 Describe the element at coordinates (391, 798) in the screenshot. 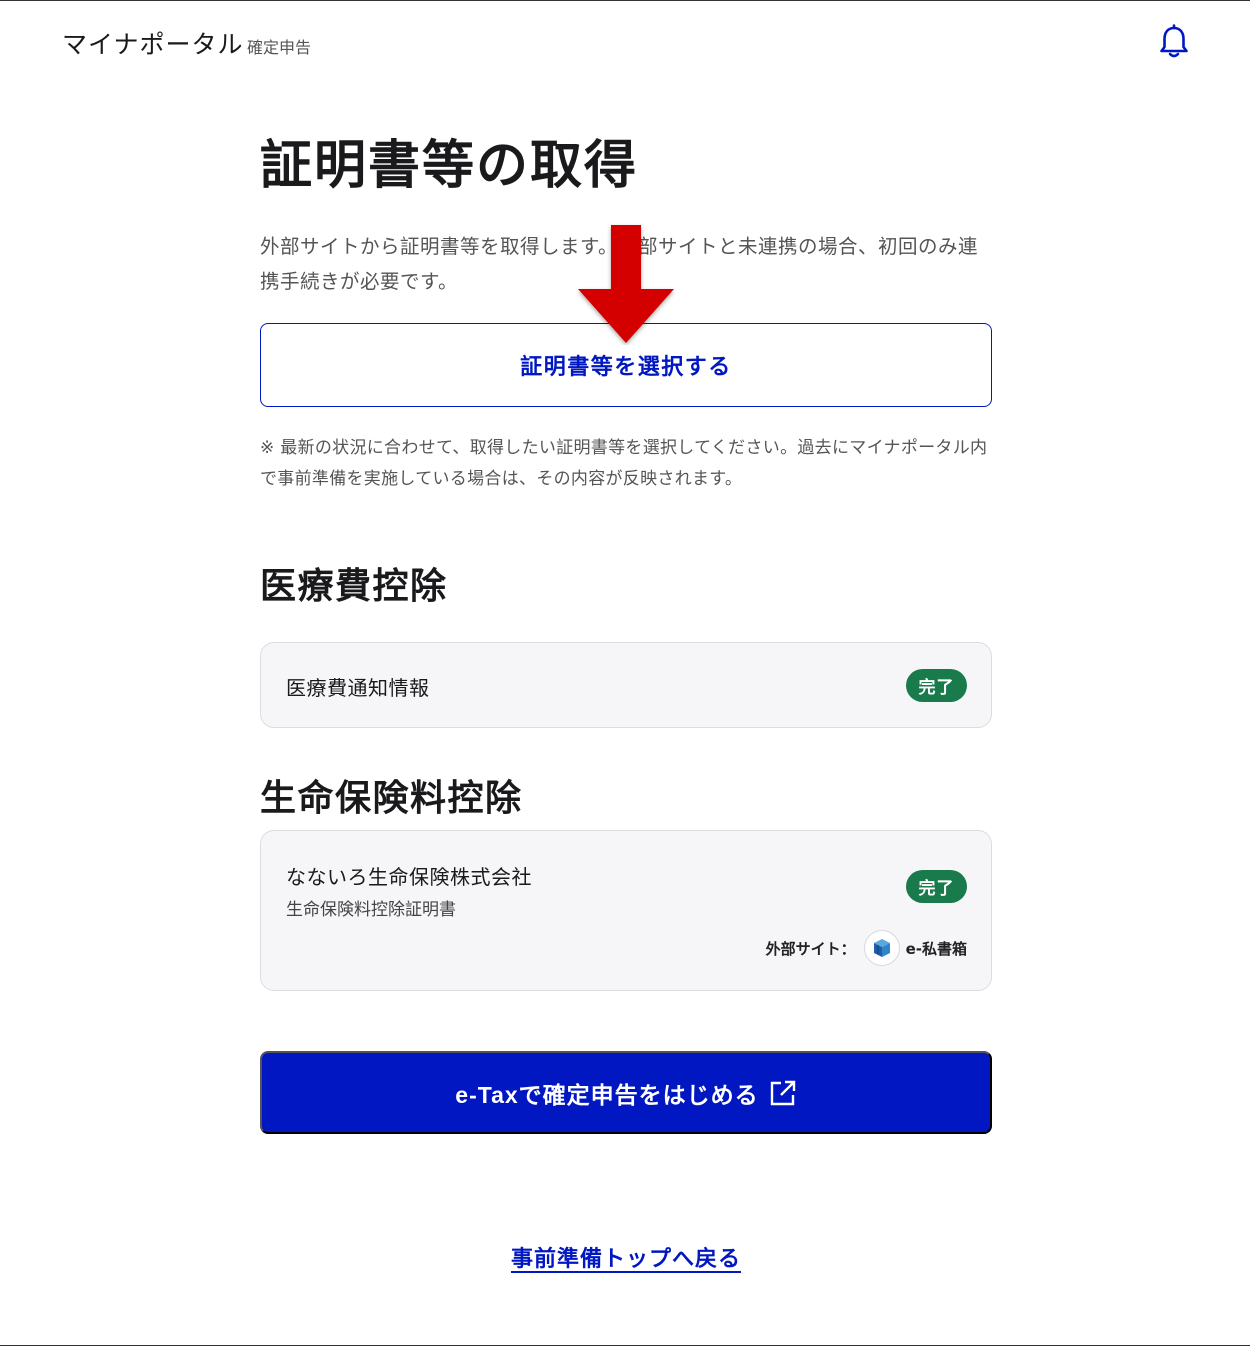

I see `section-title-life-insurance: 生命保険料控除` at that location.